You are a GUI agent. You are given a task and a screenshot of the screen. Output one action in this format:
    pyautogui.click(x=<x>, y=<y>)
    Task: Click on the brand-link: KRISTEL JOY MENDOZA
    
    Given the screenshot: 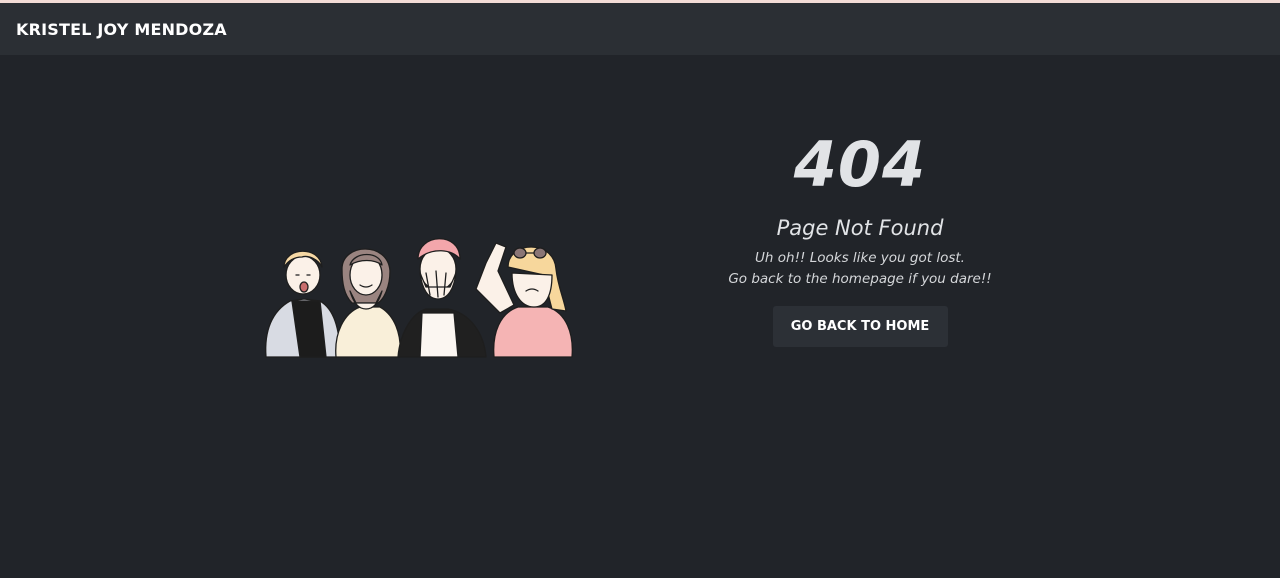 What is the action you would take?
    pyautogui.click(x=121, y=29)
    